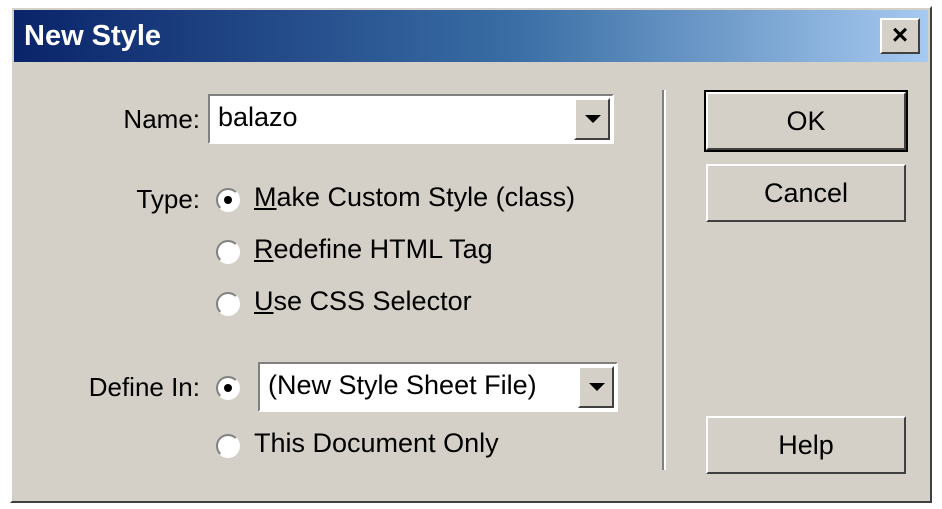  I want to click on radio-use-css-selector: Use CSS Selector, so click(416, 306).